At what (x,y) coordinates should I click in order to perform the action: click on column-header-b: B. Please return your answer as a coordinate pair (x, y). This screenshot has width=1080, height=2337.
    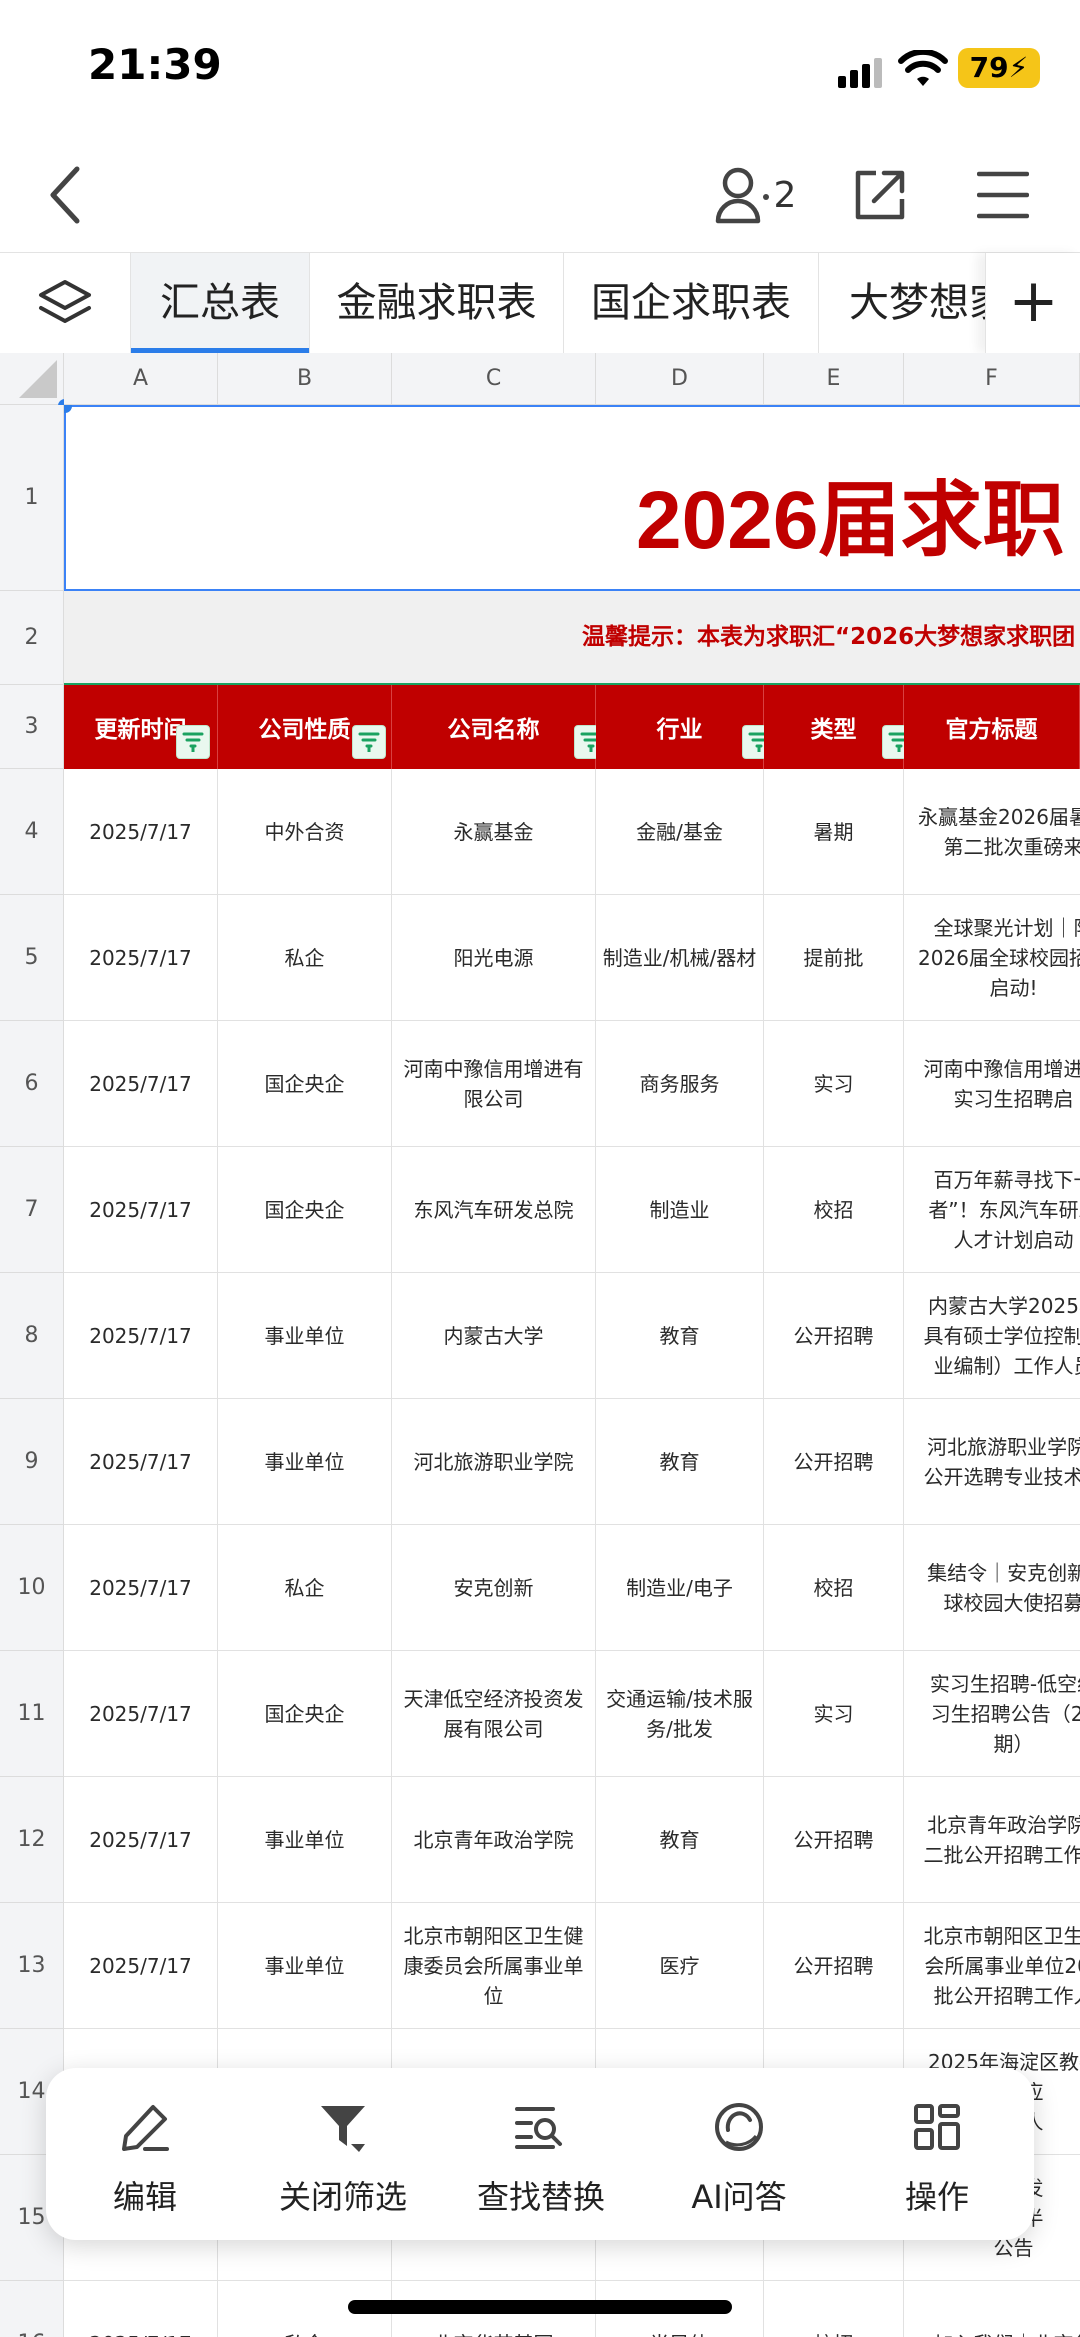
    Looking at the image, I should click on (305, 379).